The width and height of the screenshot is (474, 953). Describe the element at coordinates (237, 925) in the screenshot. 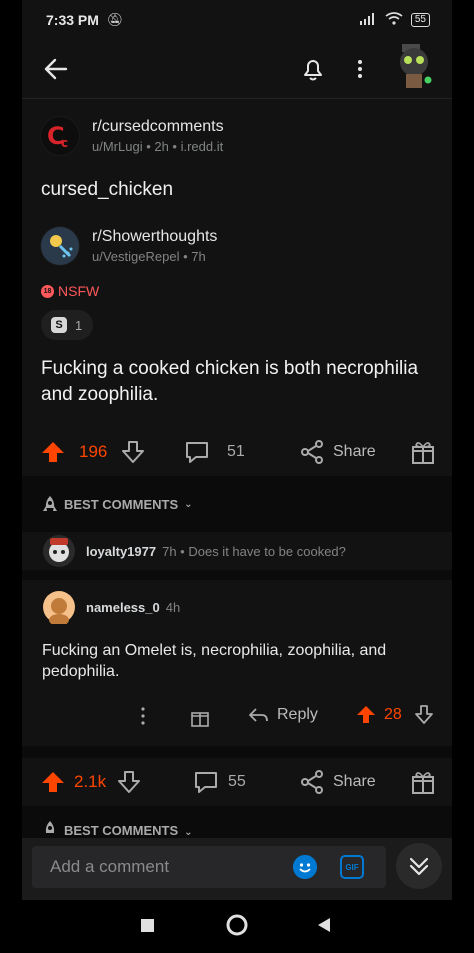

I see `home-icon` at that location.